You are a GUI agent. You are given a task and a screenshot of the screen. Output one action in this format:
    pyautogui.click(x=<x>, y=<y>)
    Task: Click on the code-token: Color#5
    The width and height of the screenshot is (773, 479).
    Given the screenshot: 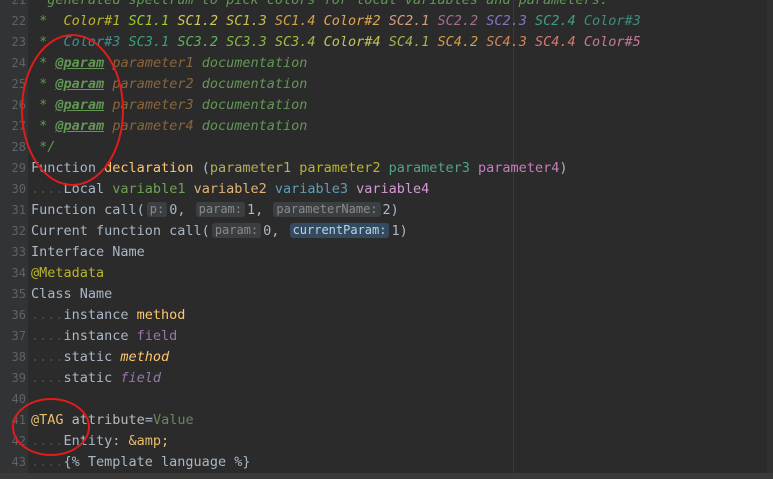 What is the action you would take?
    pyautogui.click(x=612, y=42)
    